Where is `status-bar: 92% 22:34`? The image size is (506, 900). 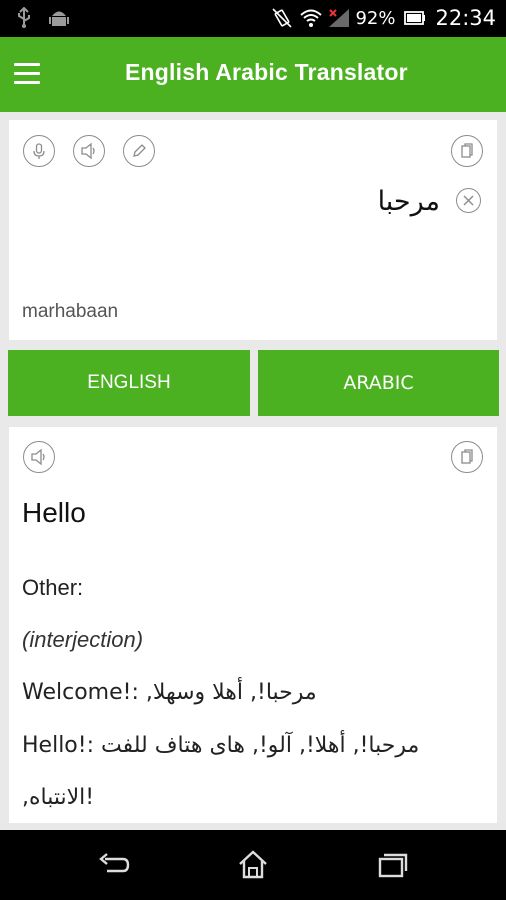 status-bar: 92% 22:34 is located at coordinates (253, 18).